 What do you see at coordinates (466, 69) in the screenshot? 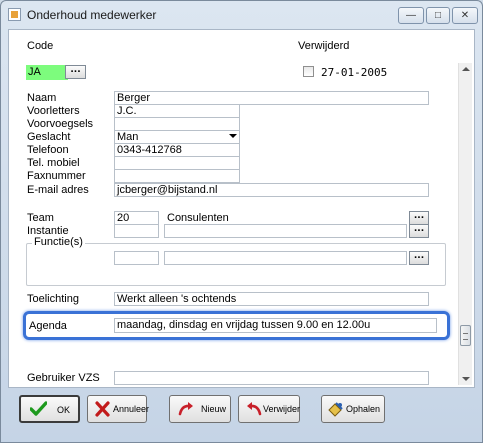
I see `scroll-up-icon` at bounding box center [466, 69].